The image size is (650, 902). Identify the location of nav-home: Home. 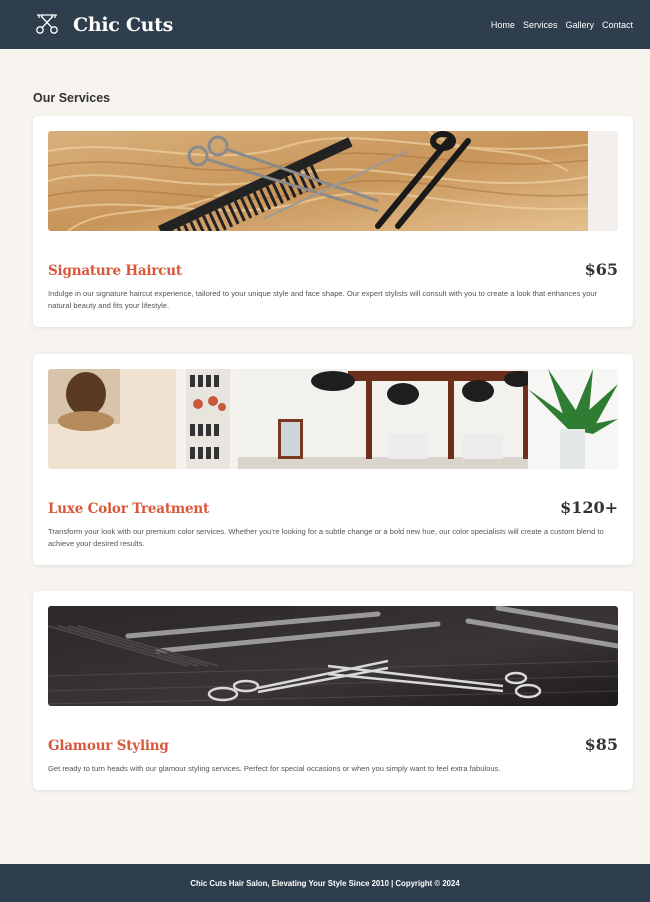
(503, 25).